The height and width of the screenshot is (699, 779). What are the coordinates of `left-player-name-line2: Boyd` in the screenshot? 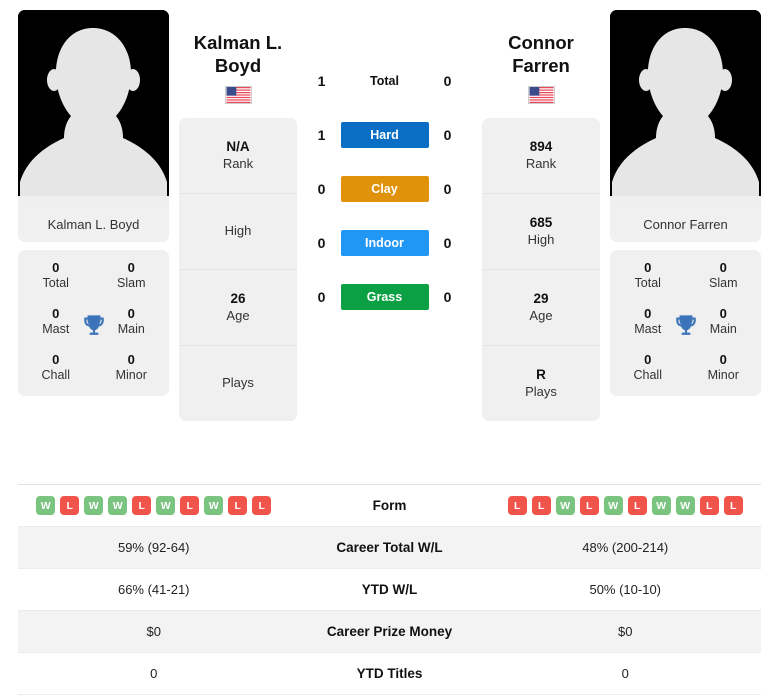 It's located at (238, 65).